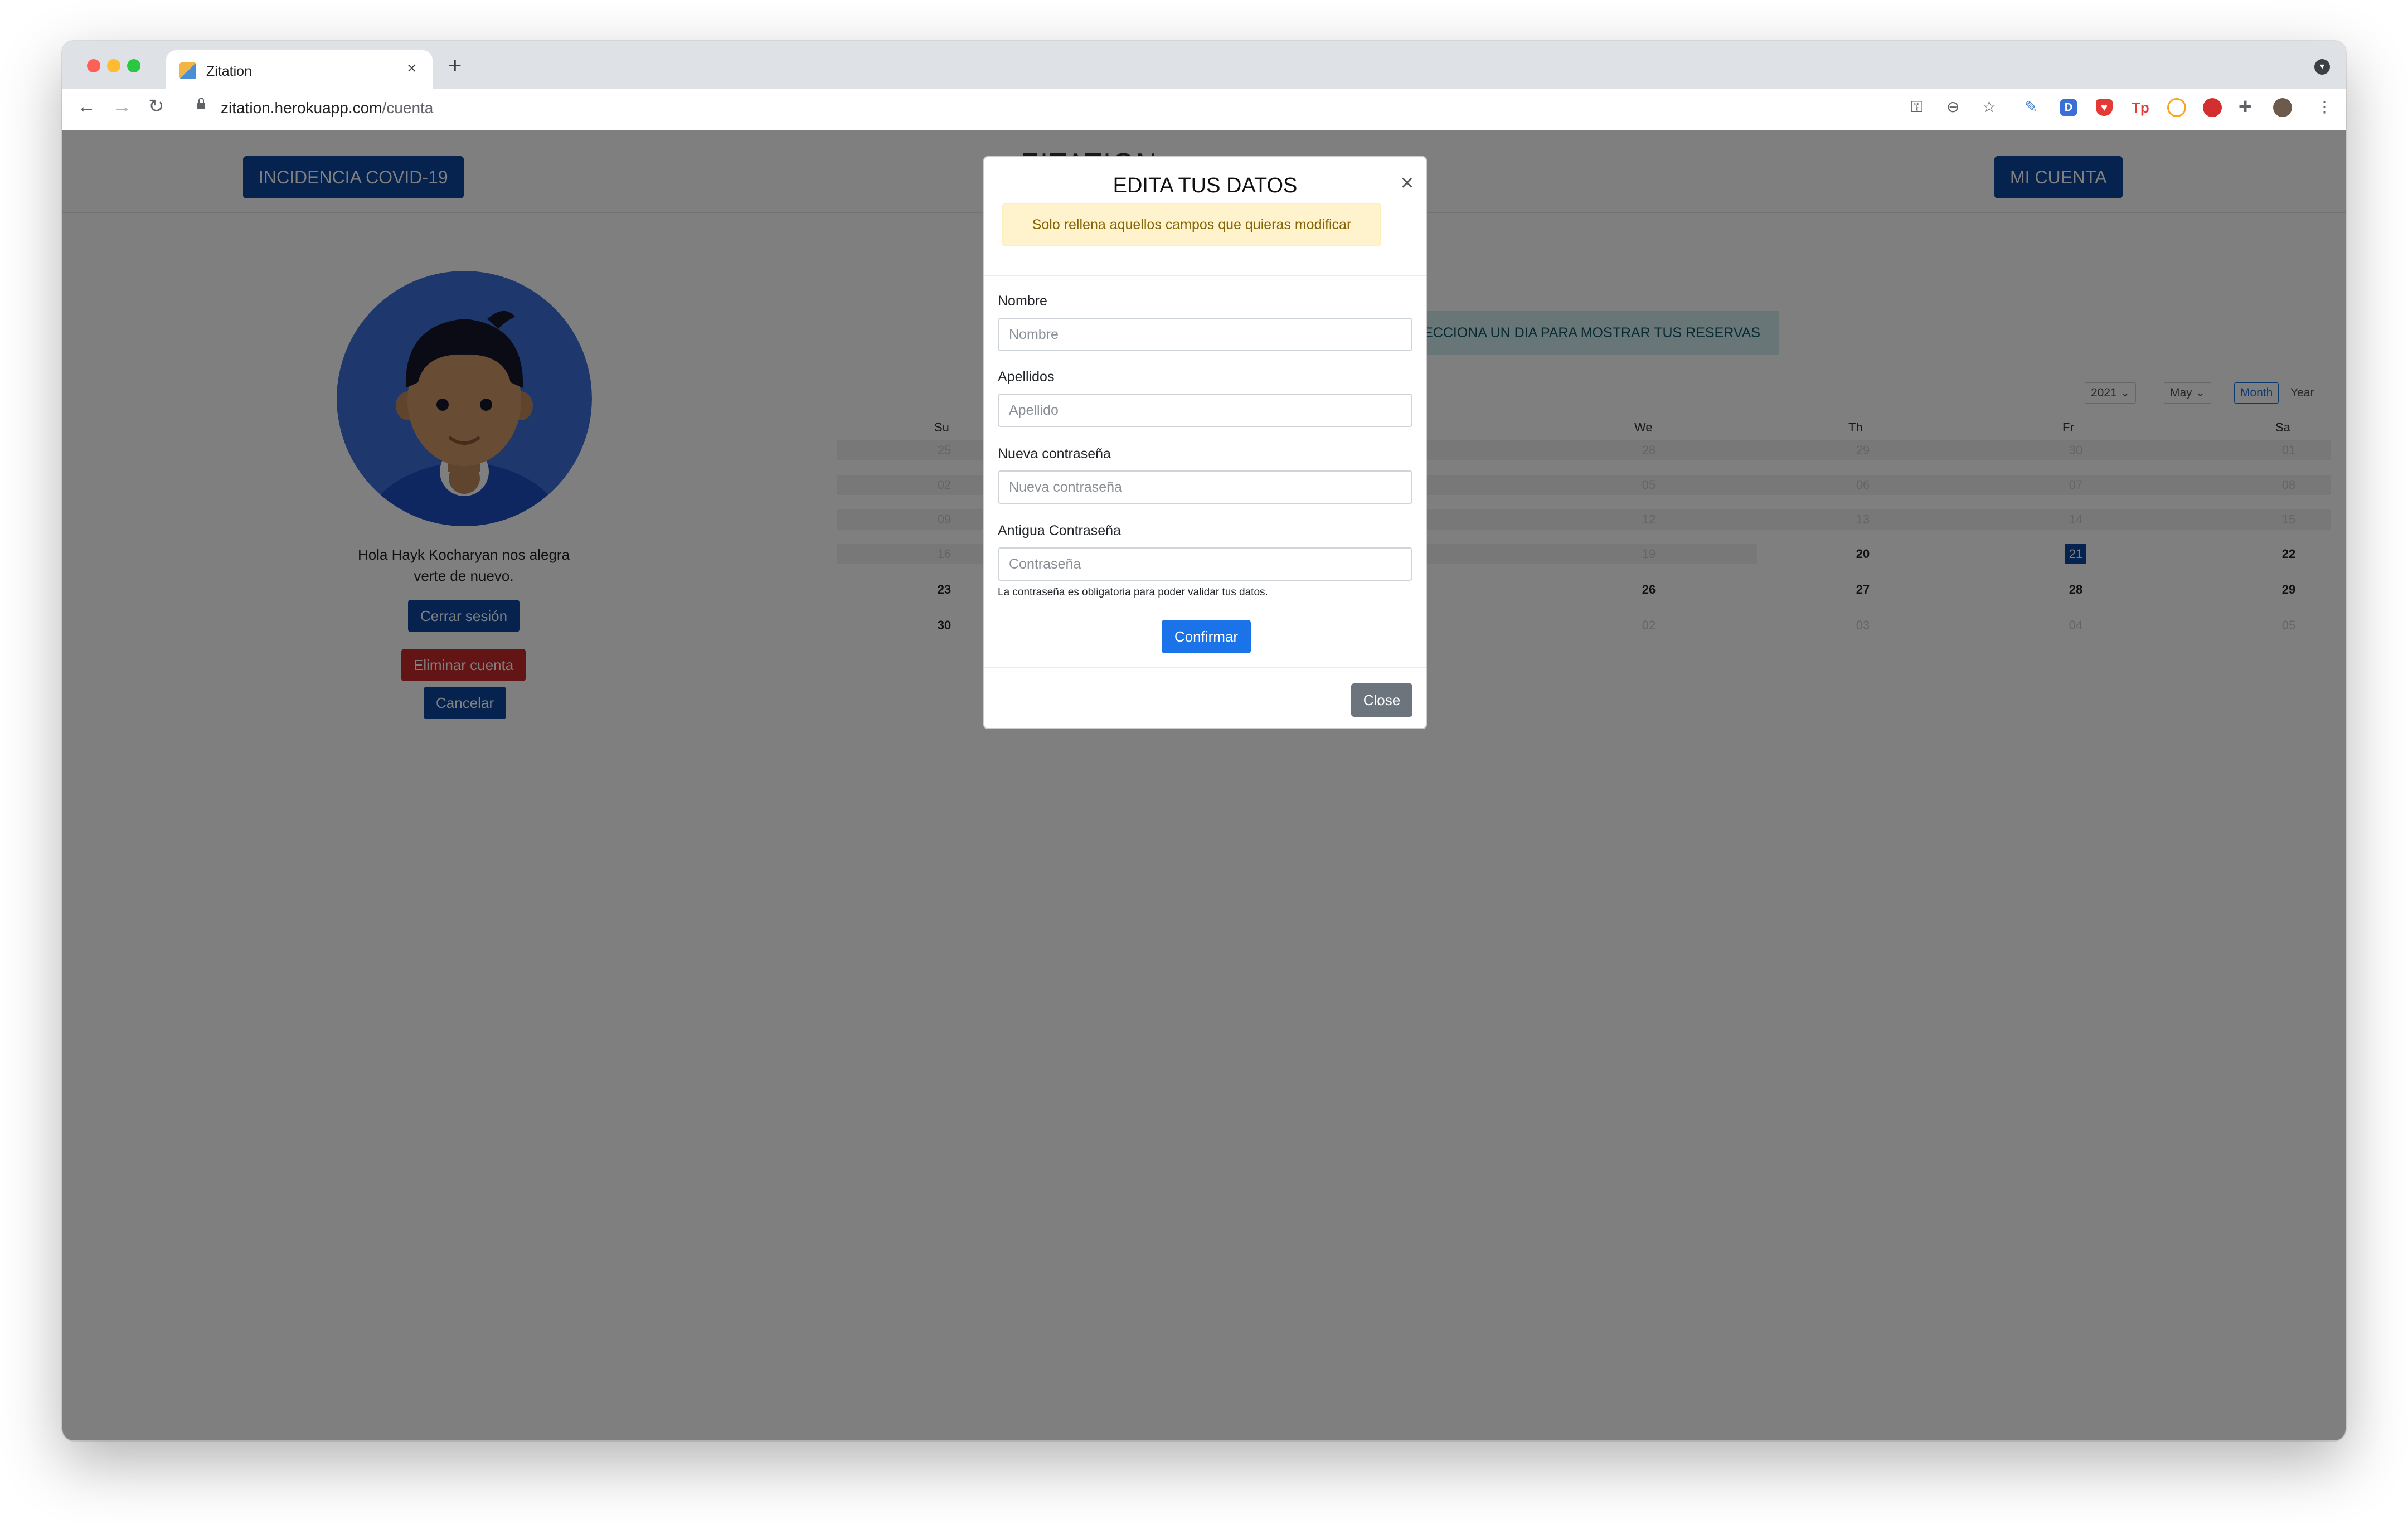  What do you see at coordinates (455, 65) in the screenshot?
I see `new-tab-icon: +` at bounding box center [455, 65].